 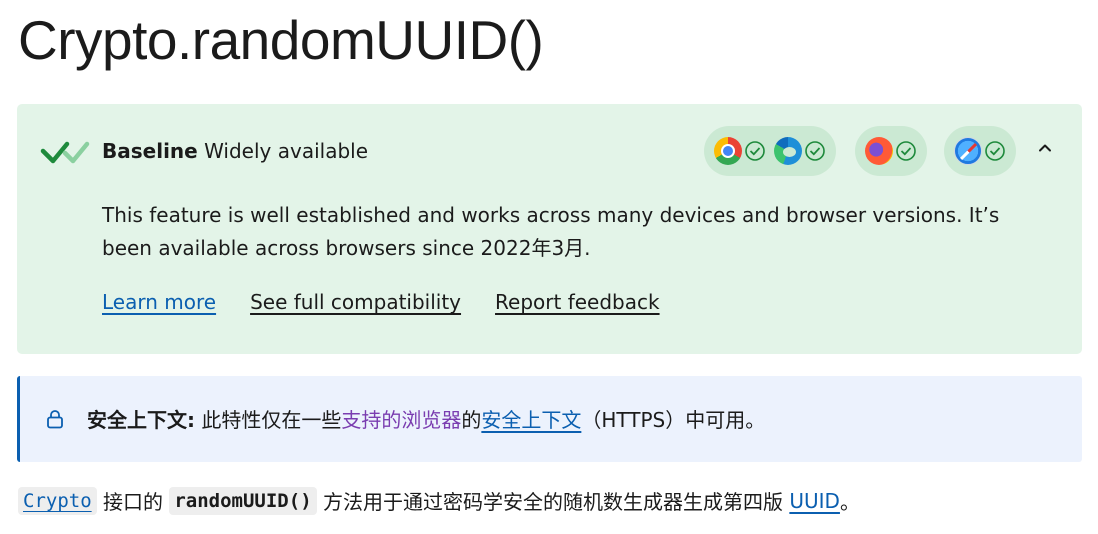 I want to click on full-compatibility-link: See full compatibility, so click(x=355, y=302).